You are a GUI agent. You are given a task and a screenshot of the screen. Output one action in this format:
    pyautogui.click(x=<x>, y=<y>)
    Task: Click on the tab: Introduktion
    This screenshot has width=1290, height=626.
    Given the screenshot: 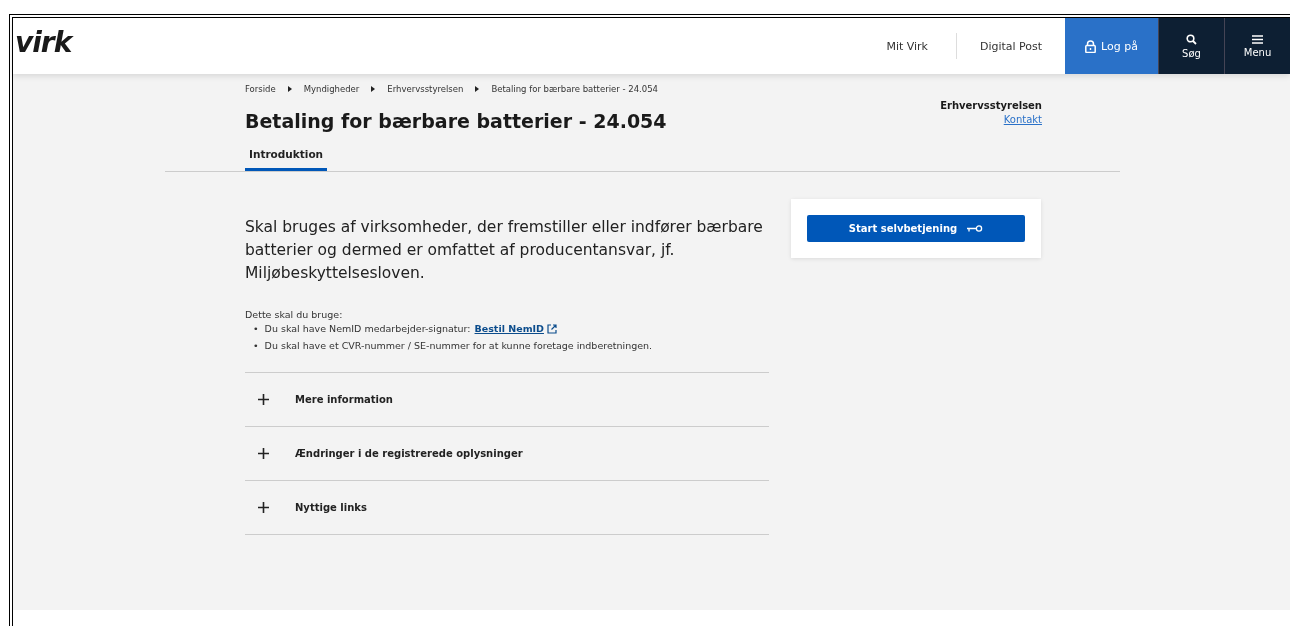 What is the action you would take?
    pyautogui.click(x=286, y=159)
    